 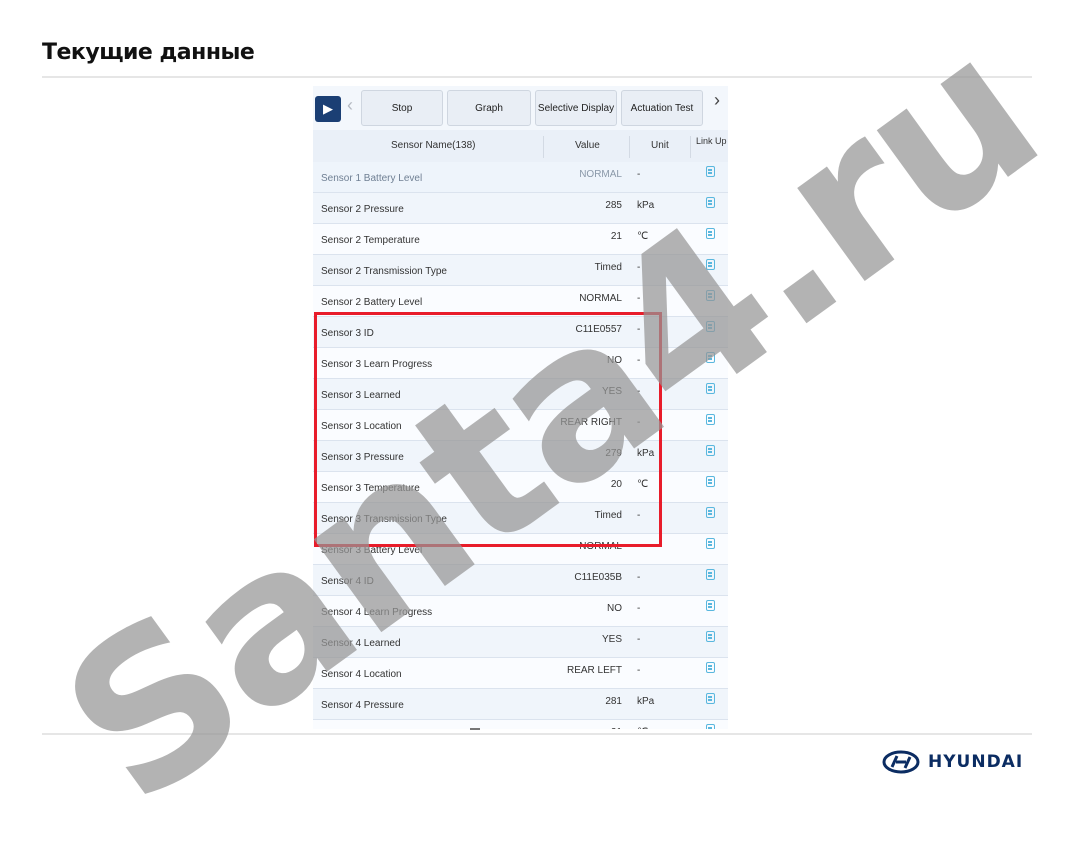 I want to click on table-row: Sensor 2 Battery Level NORMAL -, so click(x=520, y=301).